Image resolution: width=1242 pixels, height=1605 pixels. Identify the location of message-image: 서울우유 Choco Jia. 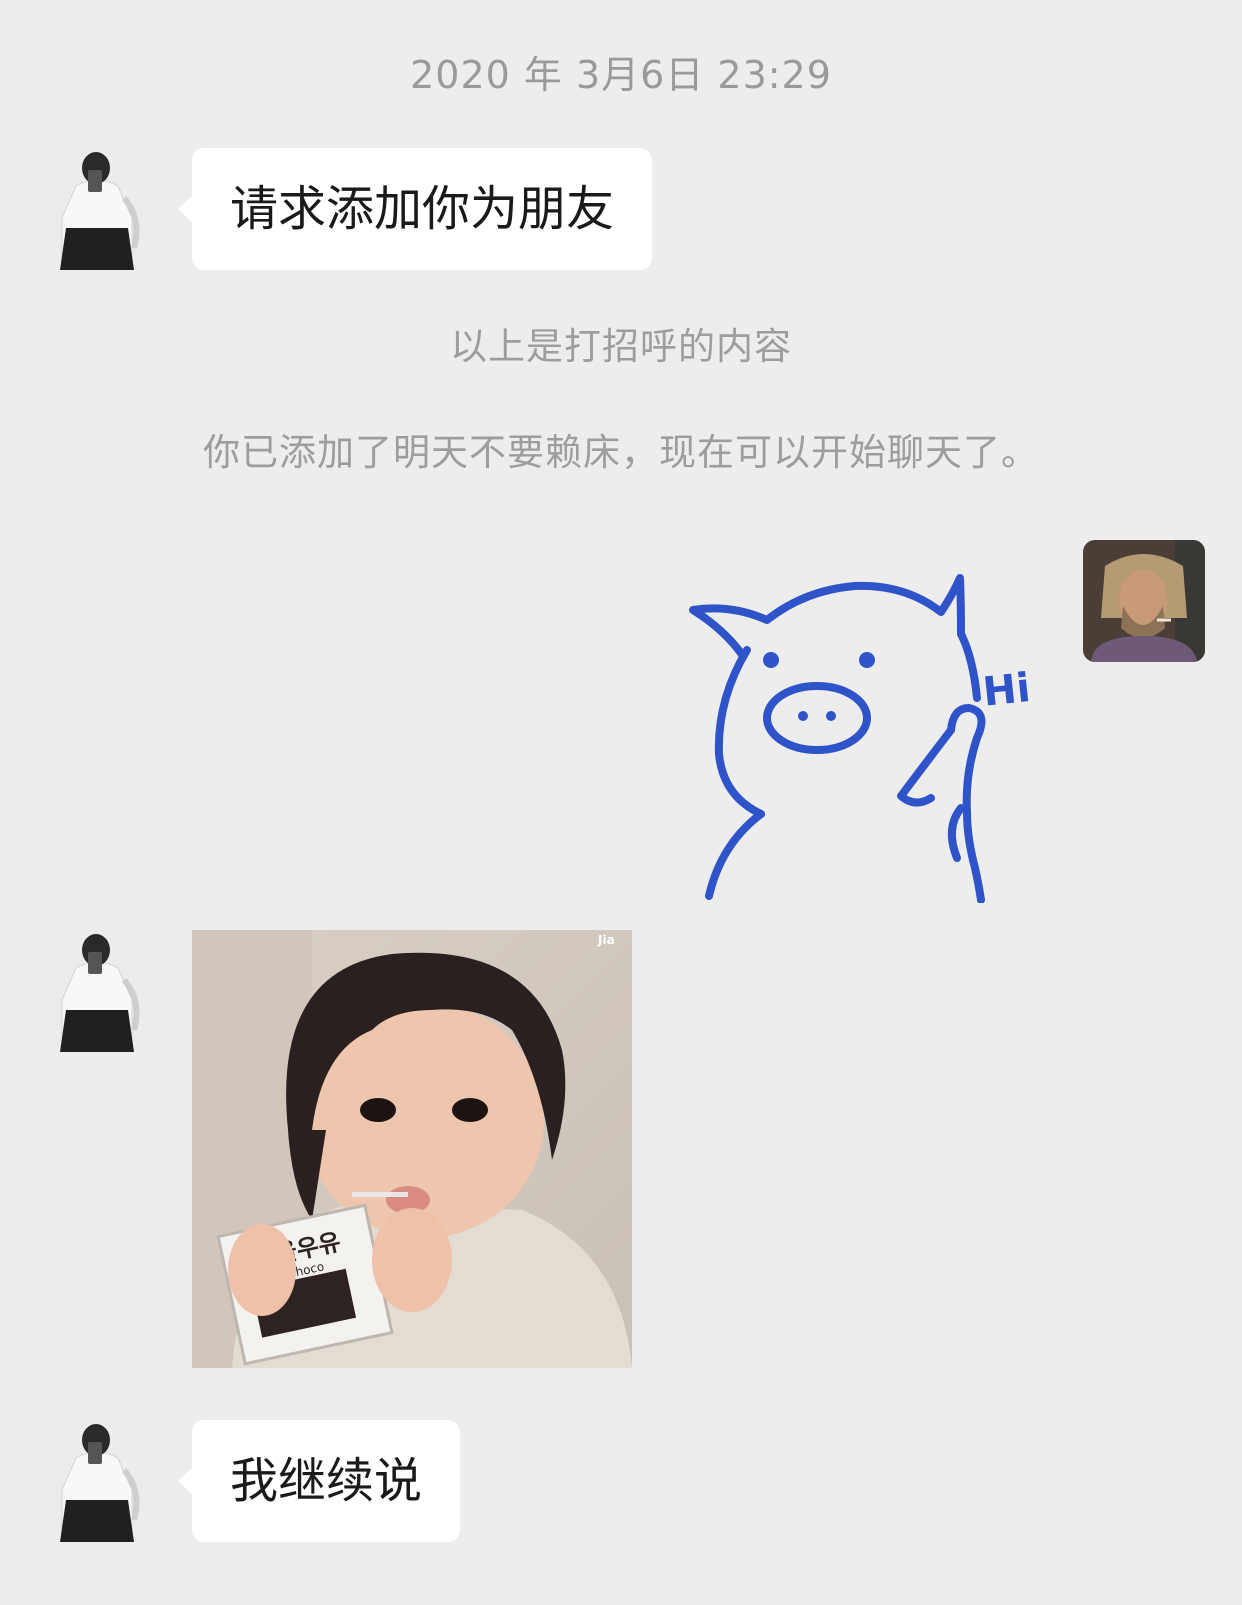
(412, 1149).